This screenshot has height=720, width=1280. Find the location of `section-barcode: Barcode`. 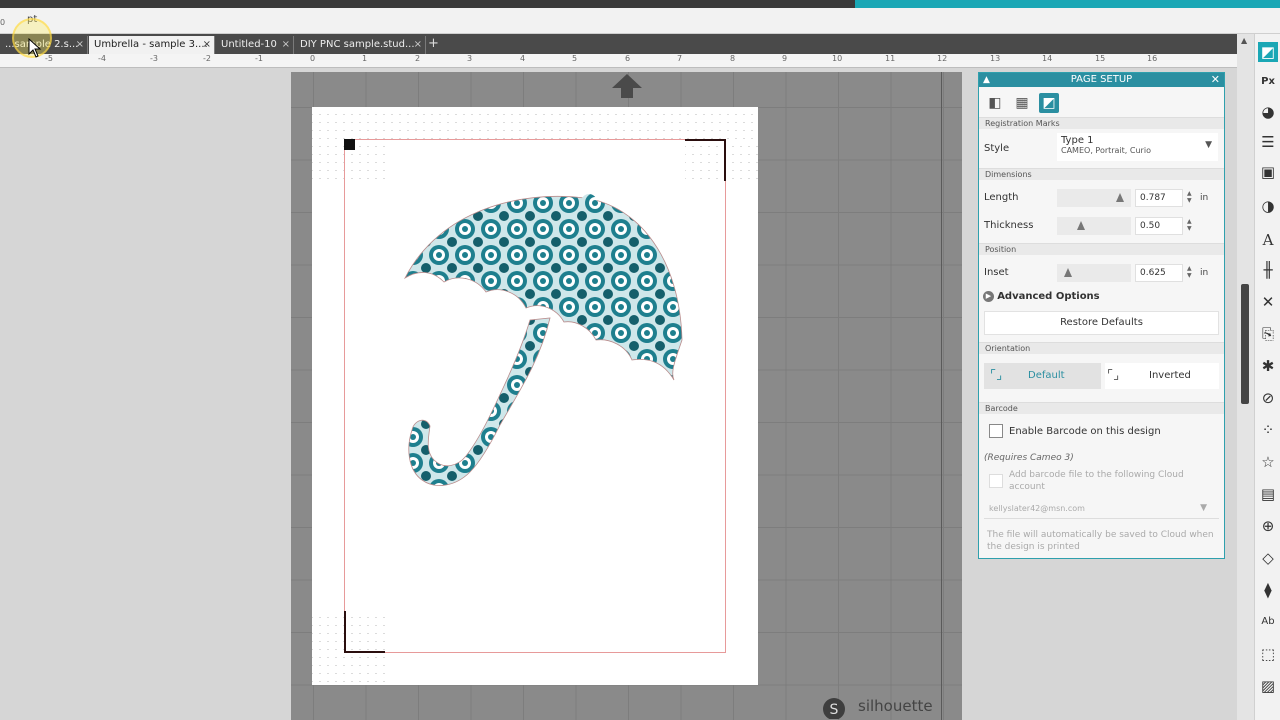

section-barcode: Barcode is located at coordinates (1101, 408).